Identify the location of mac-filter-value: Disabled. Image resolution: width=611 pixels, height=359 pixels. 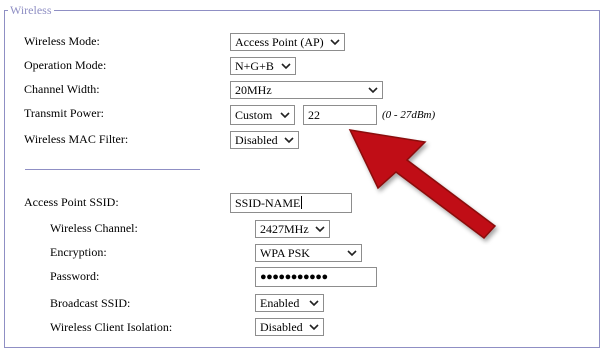
(256, 140).